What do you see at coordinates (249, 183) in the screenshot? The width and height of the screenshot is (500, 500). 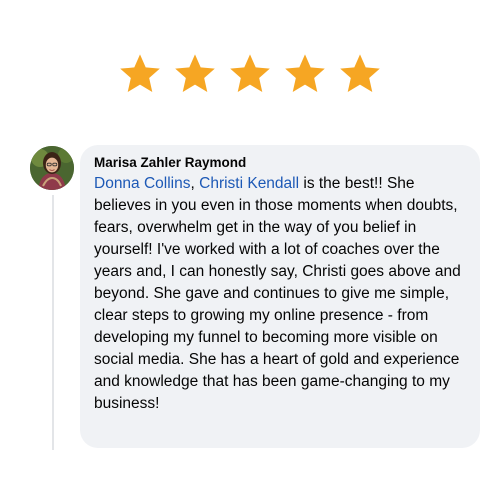 I see `mention-link: Christi Kendall` at bounding box center [249, 183].